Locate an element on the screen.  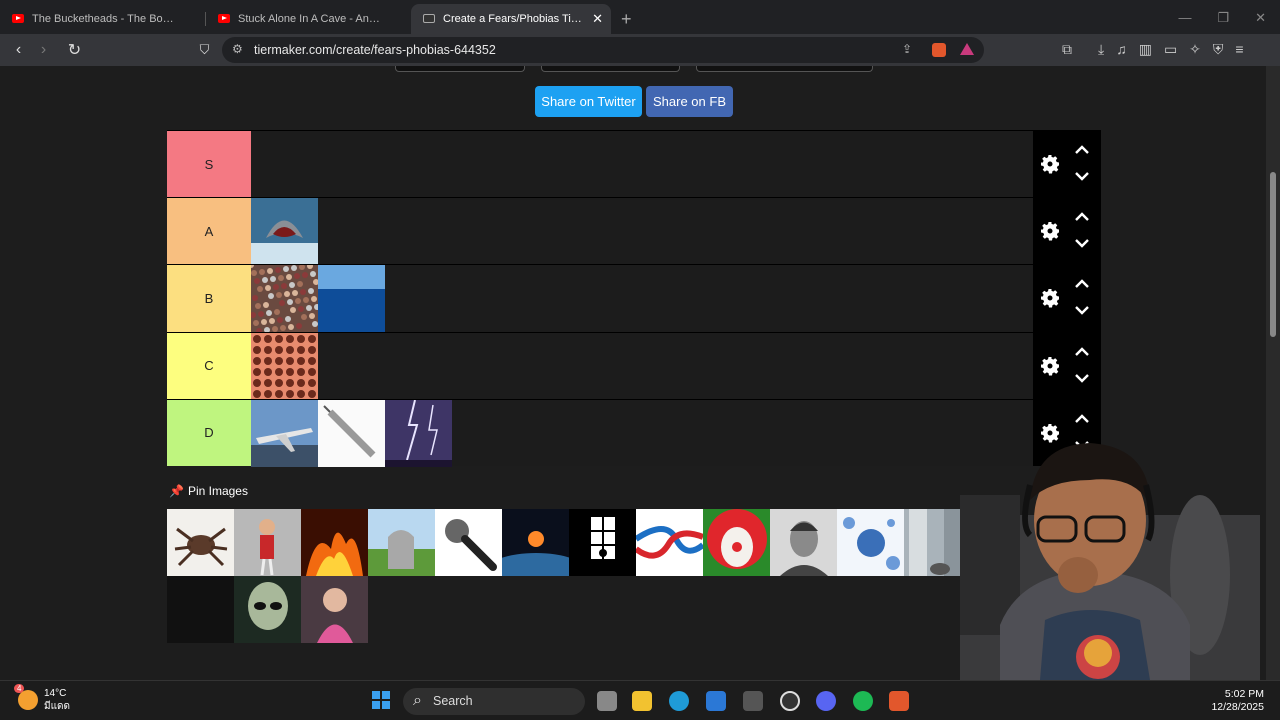
edge-icon is located at coordinates (679, 701).